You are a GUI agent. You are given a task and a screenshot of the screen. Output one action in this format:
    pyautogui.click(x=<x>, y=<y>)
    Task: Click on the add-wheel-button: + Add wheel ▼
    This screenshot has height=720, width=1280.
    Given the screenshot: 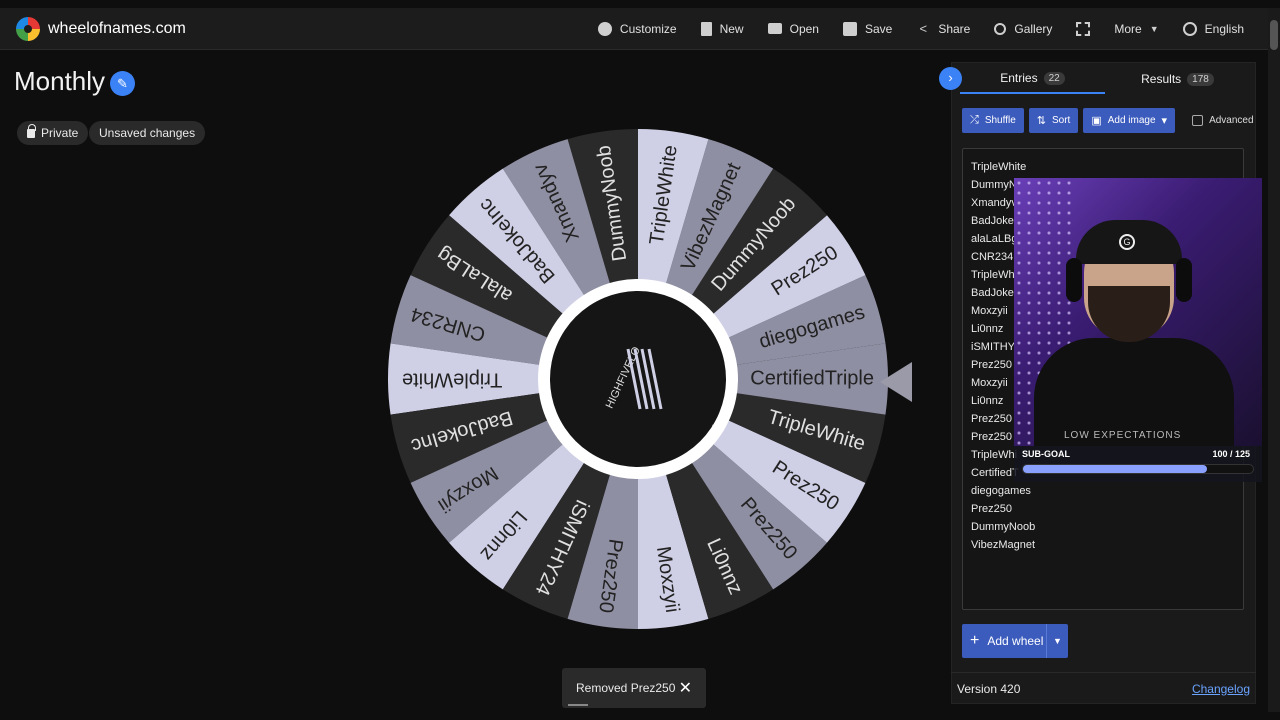 What is the action you would take?
    pyautogui.click(x=1015, y=641)
    